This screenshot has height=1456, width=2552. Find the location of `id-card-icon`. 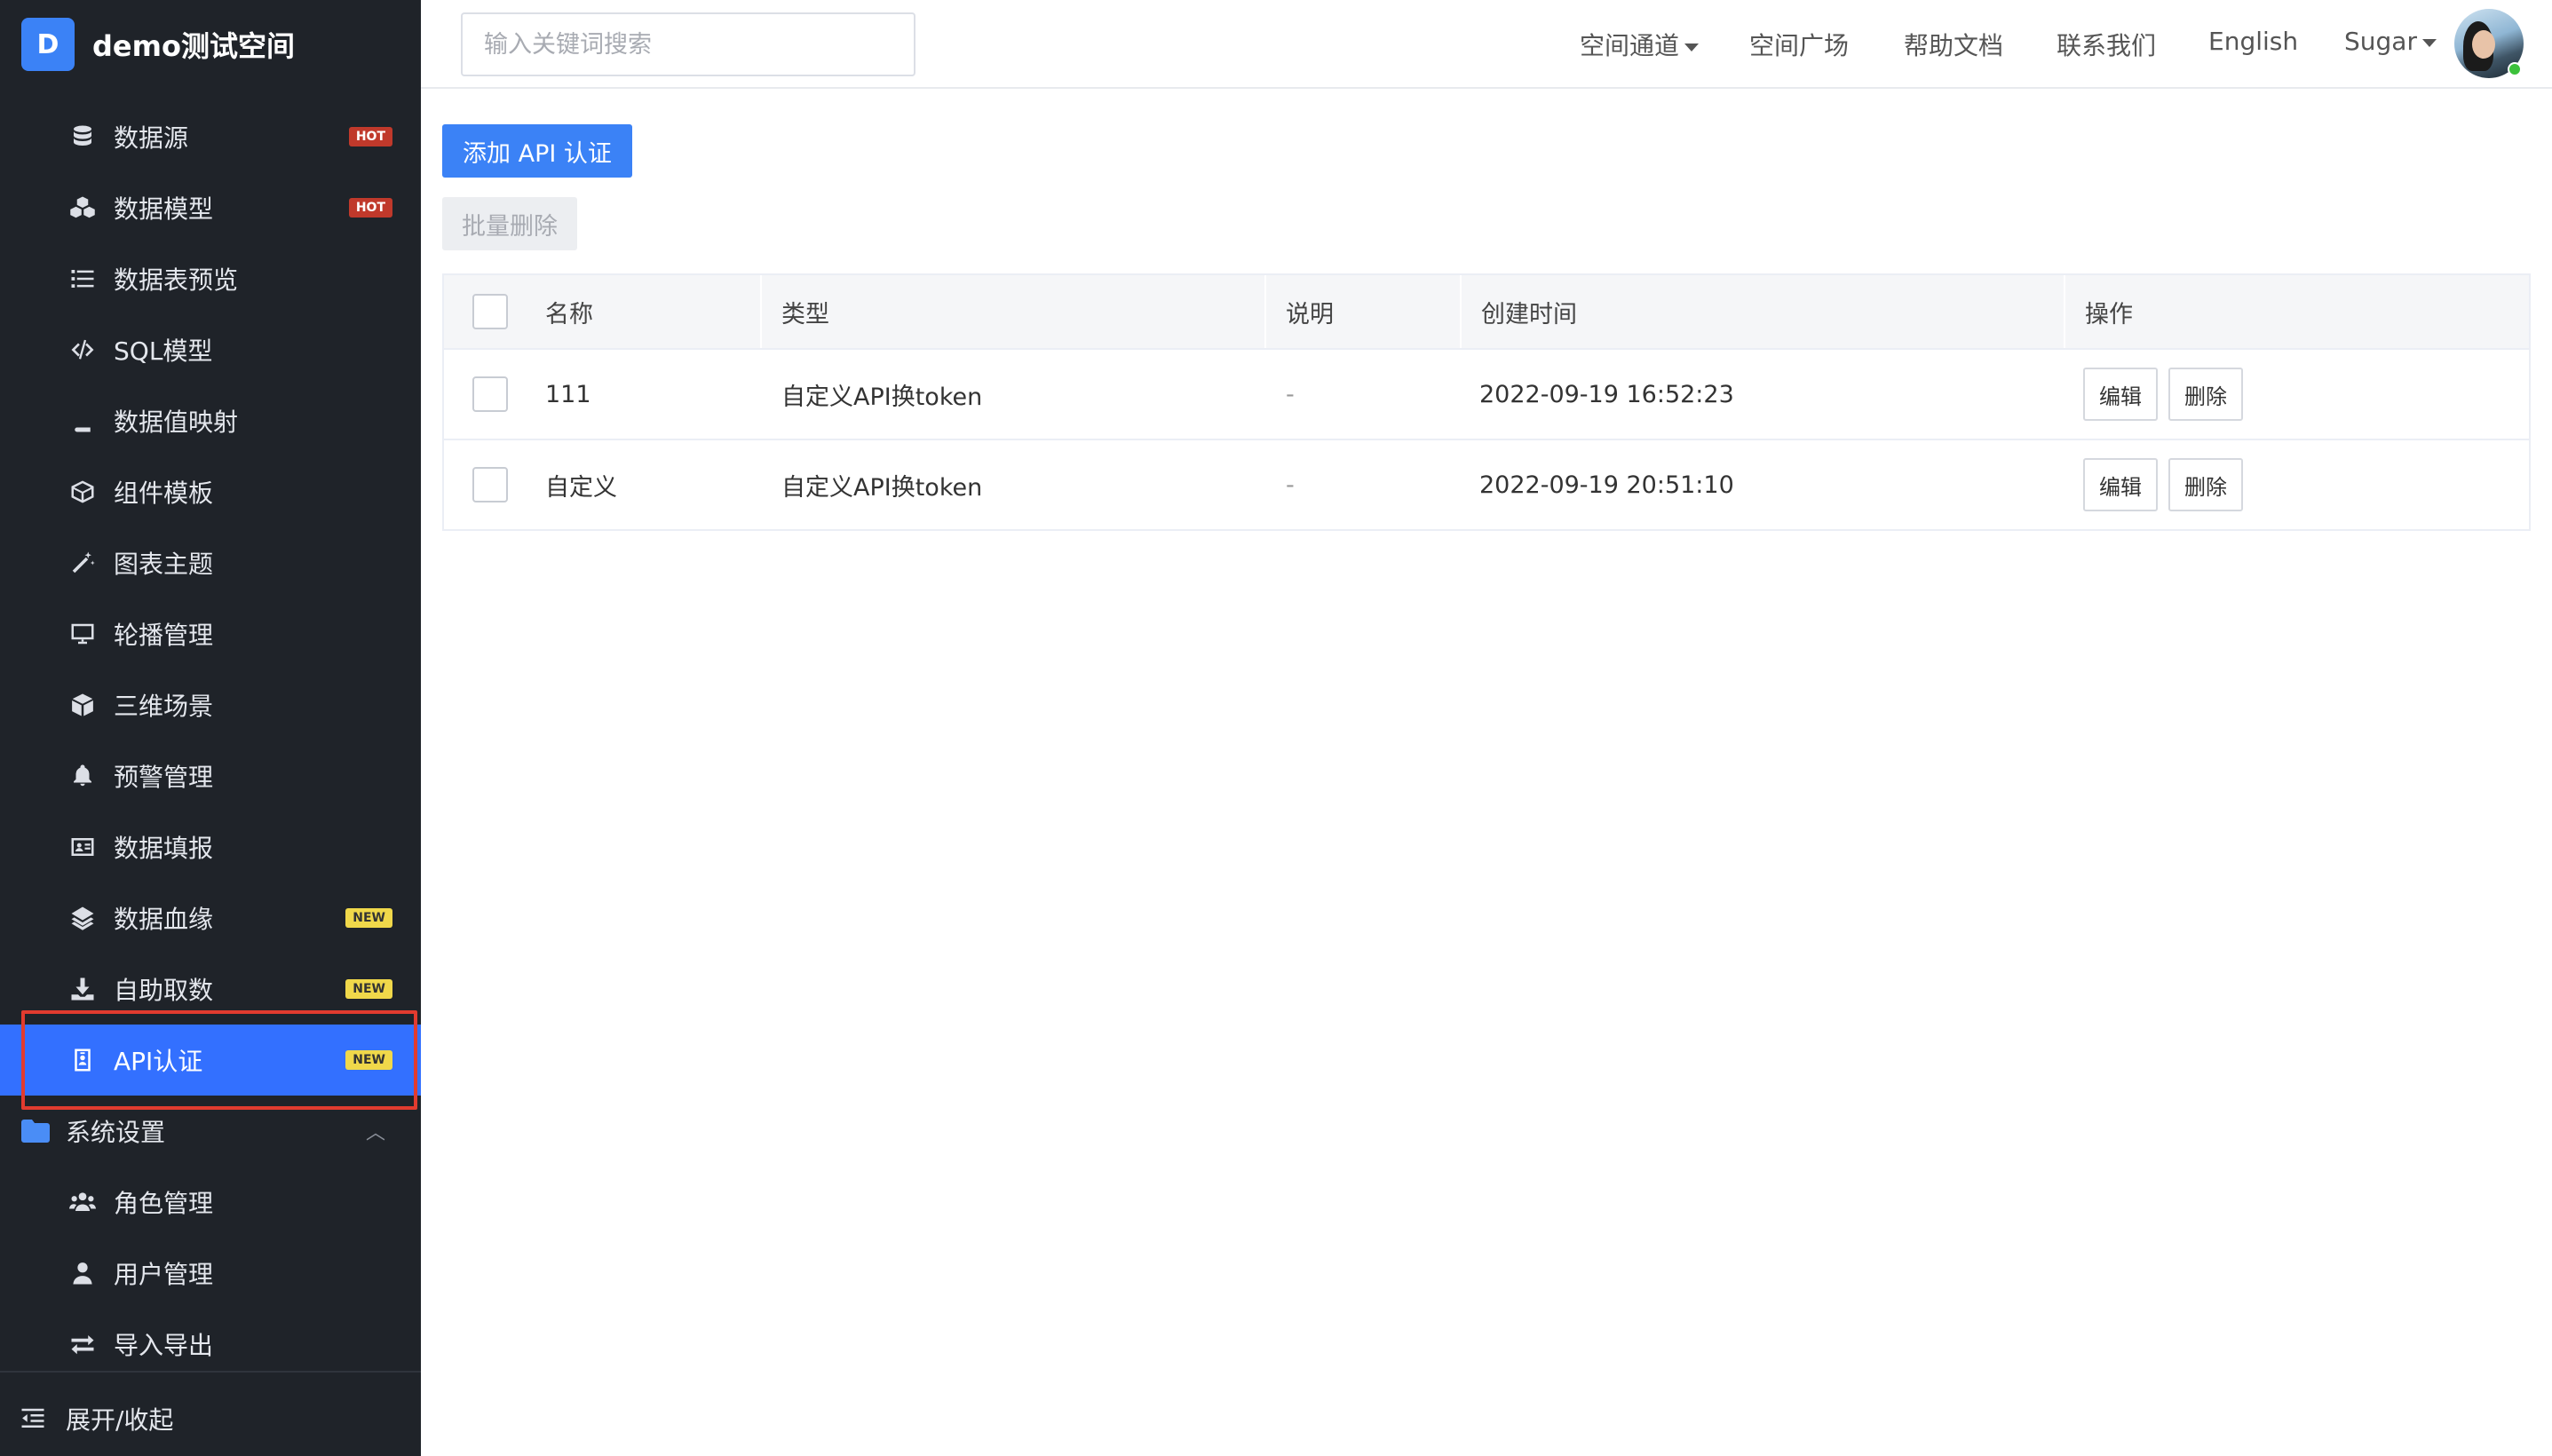

id-card-icon is located at coordinates (82, 847).